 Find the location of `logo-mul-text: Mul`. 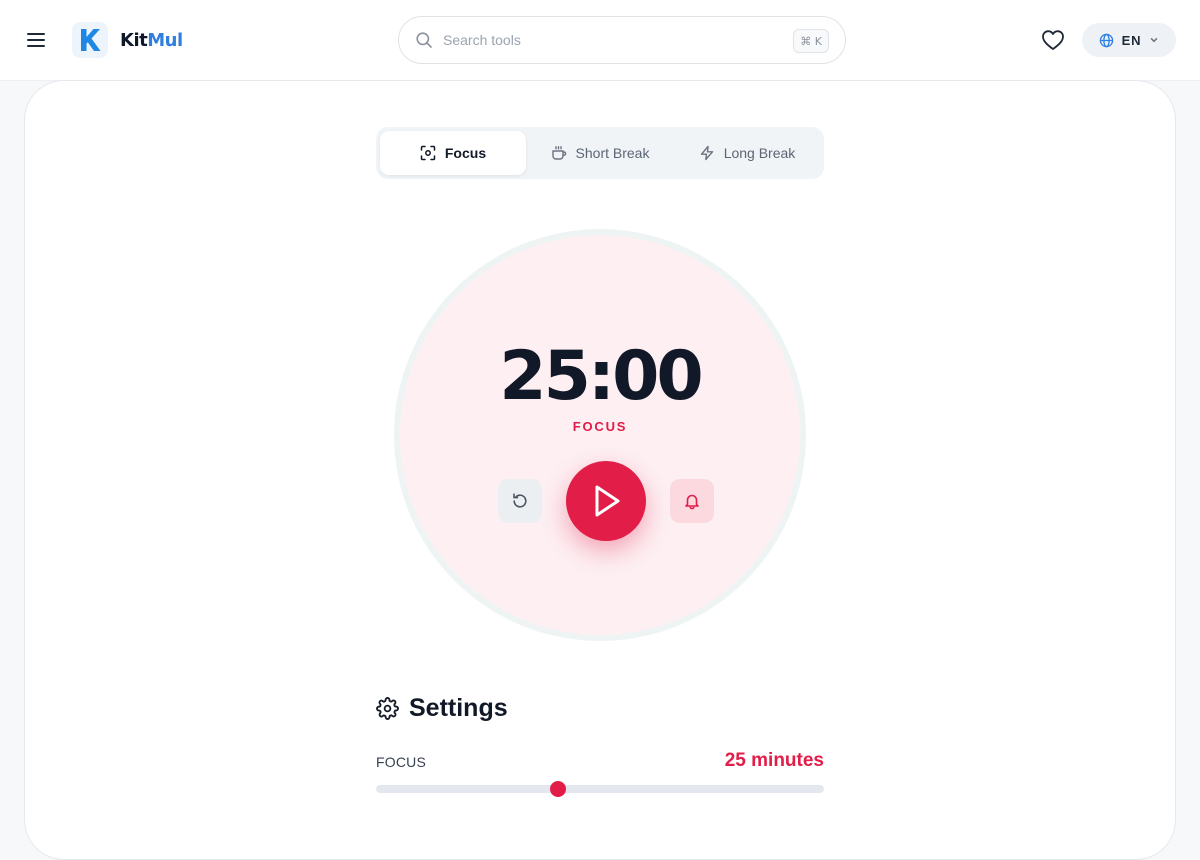

logo-mul-text: Mul is located at coordinates (165, 40).